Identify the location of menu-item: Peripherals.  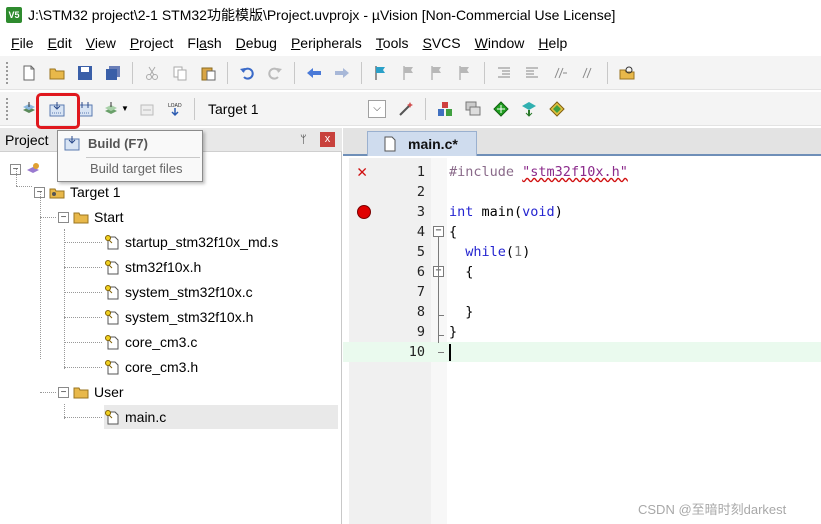
(326, 43).